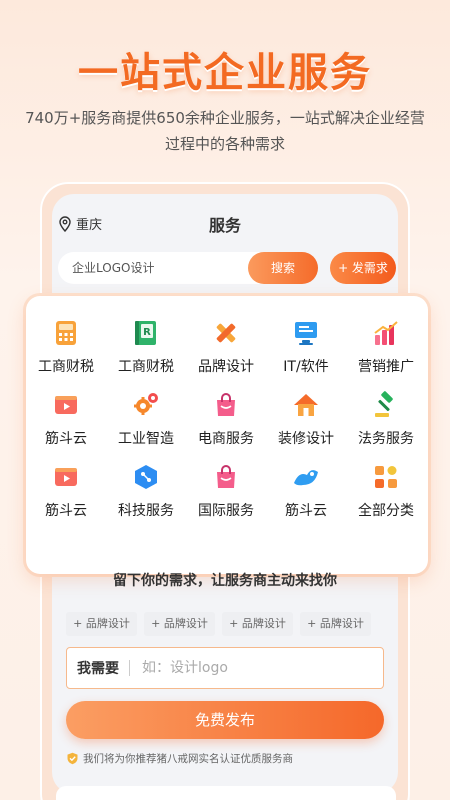 The height and width of the screenshot is (800, 450). I want to click on category-item: 营销推广, so click(386, 347).